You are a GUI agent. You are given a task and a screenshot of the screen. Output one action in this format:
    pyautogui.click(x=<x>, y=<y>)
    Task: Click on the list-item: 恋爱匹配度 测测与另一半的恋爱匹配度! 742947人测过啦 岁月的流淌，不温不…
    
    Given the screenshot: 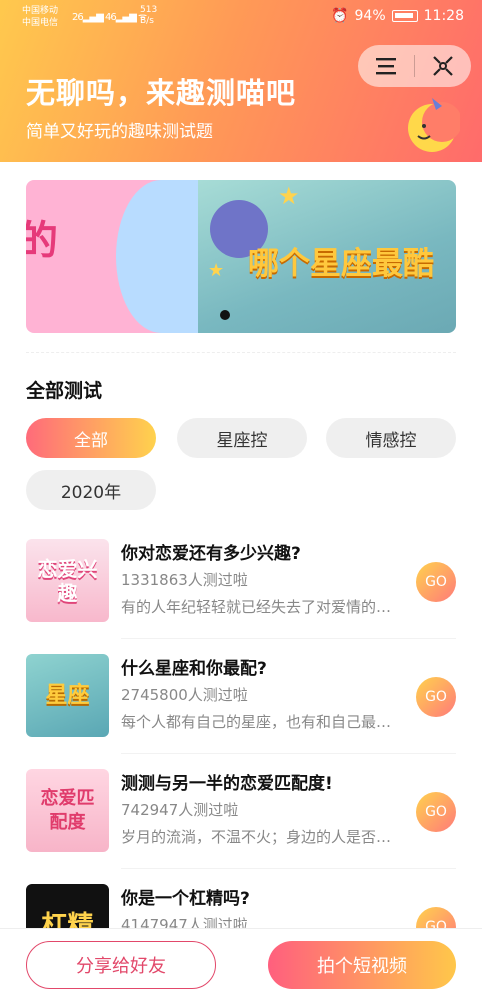 What is the action you would take?
    pyautogui.click(x=241, y=819)
    